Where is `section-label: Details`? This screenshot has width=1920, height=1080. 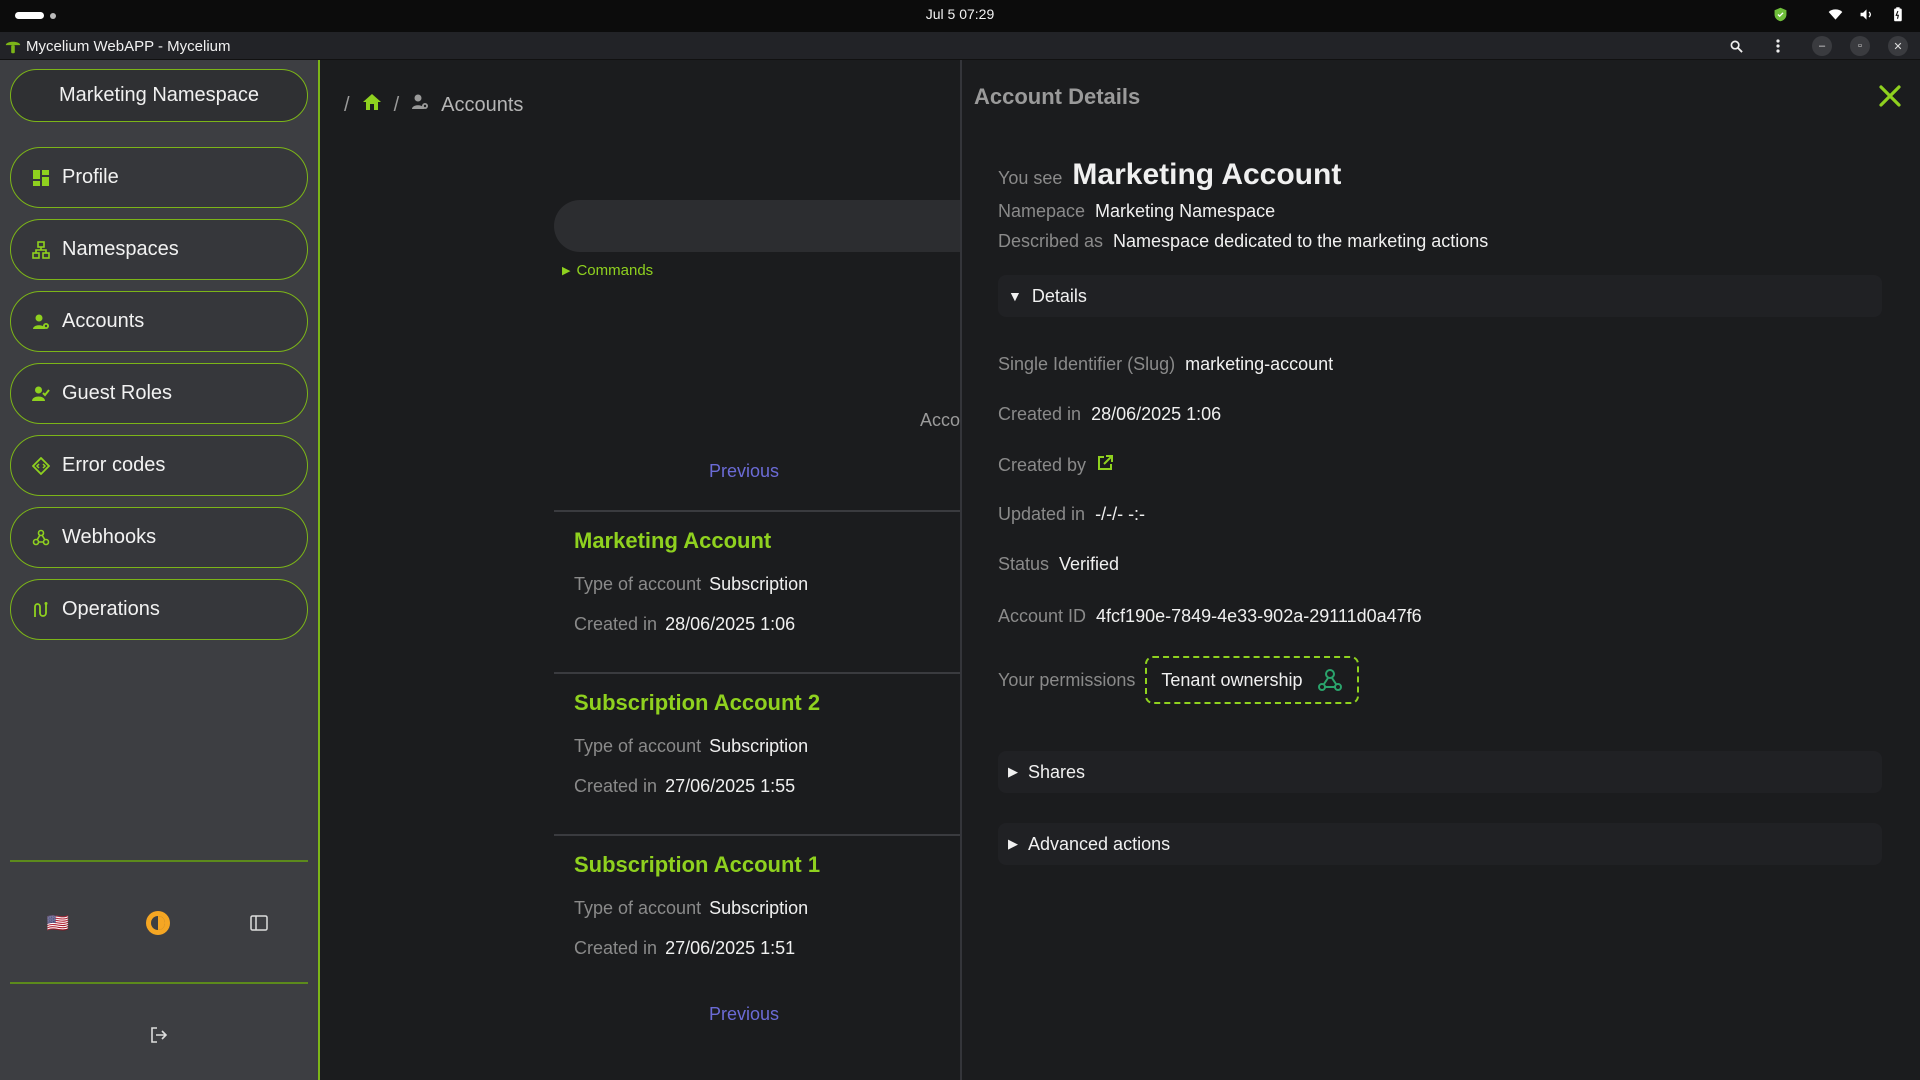
section-label: Details is located at coordinates (1059, 295).